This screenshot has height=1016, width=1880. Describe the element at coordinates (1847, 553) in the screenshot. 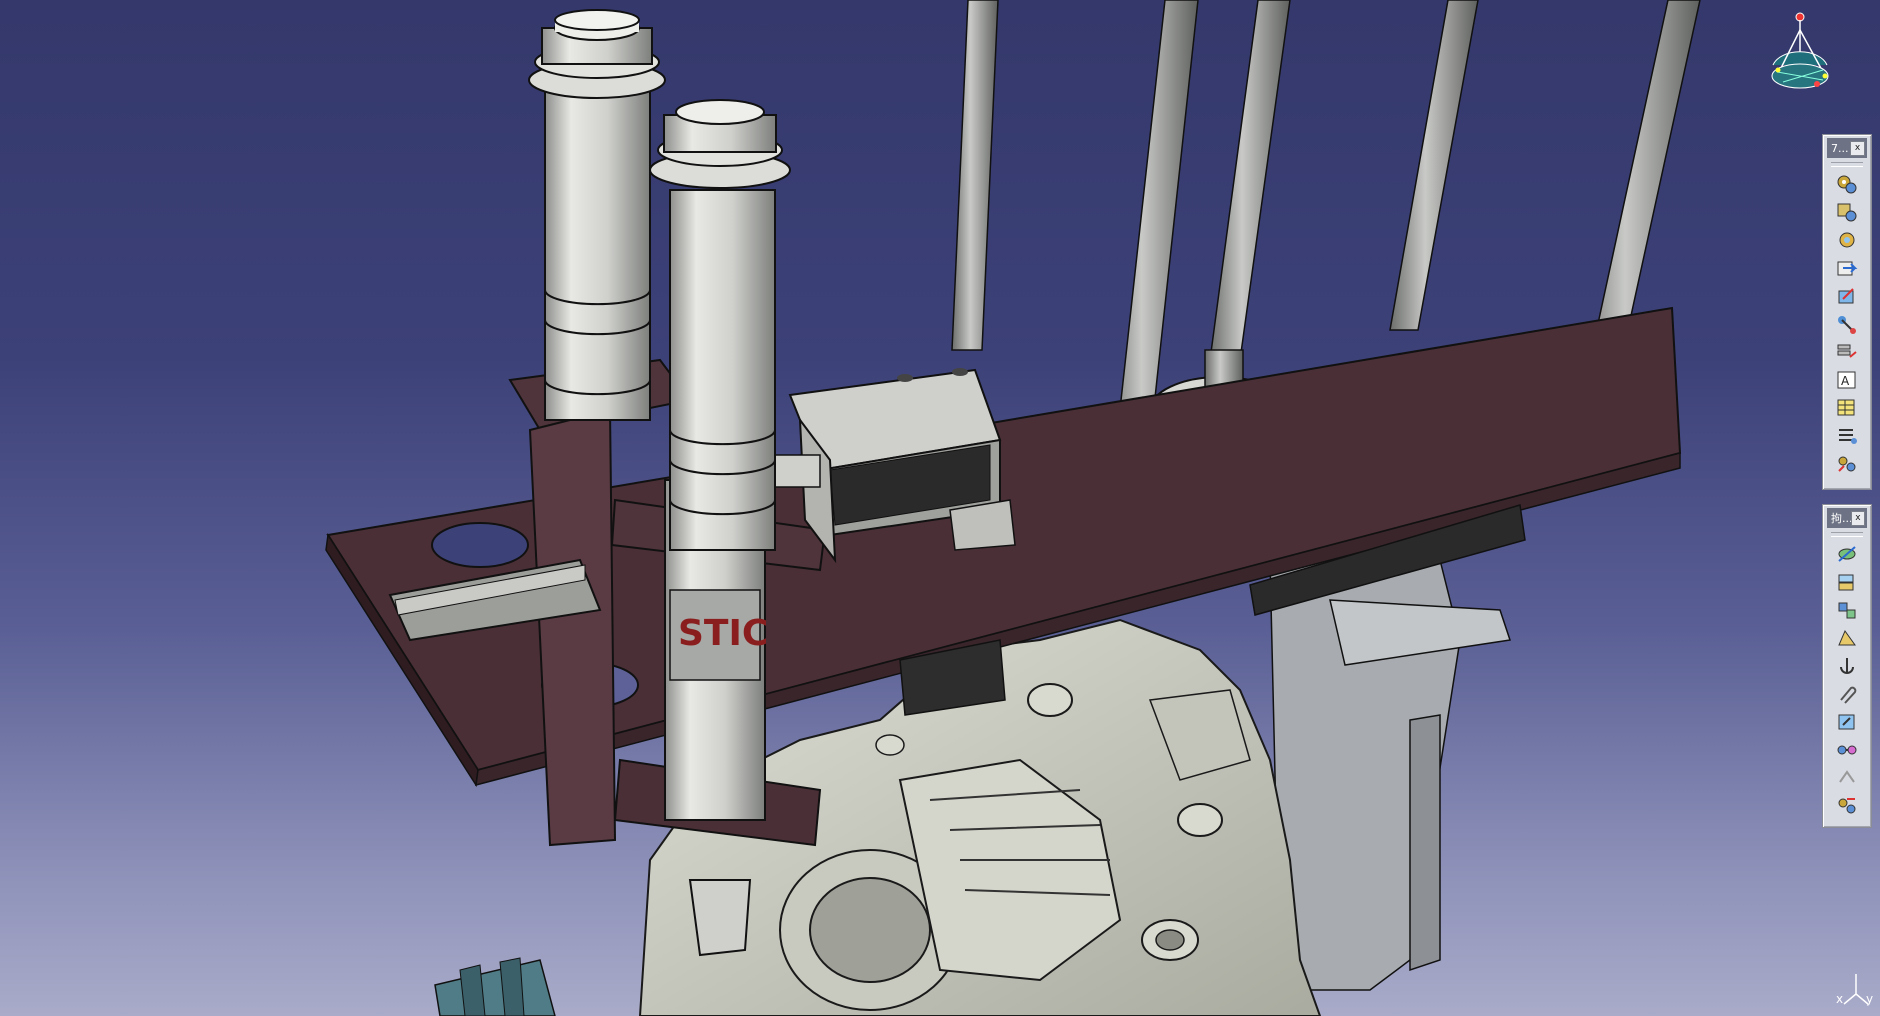

I see `coincidence-constraint-icon` at that location.